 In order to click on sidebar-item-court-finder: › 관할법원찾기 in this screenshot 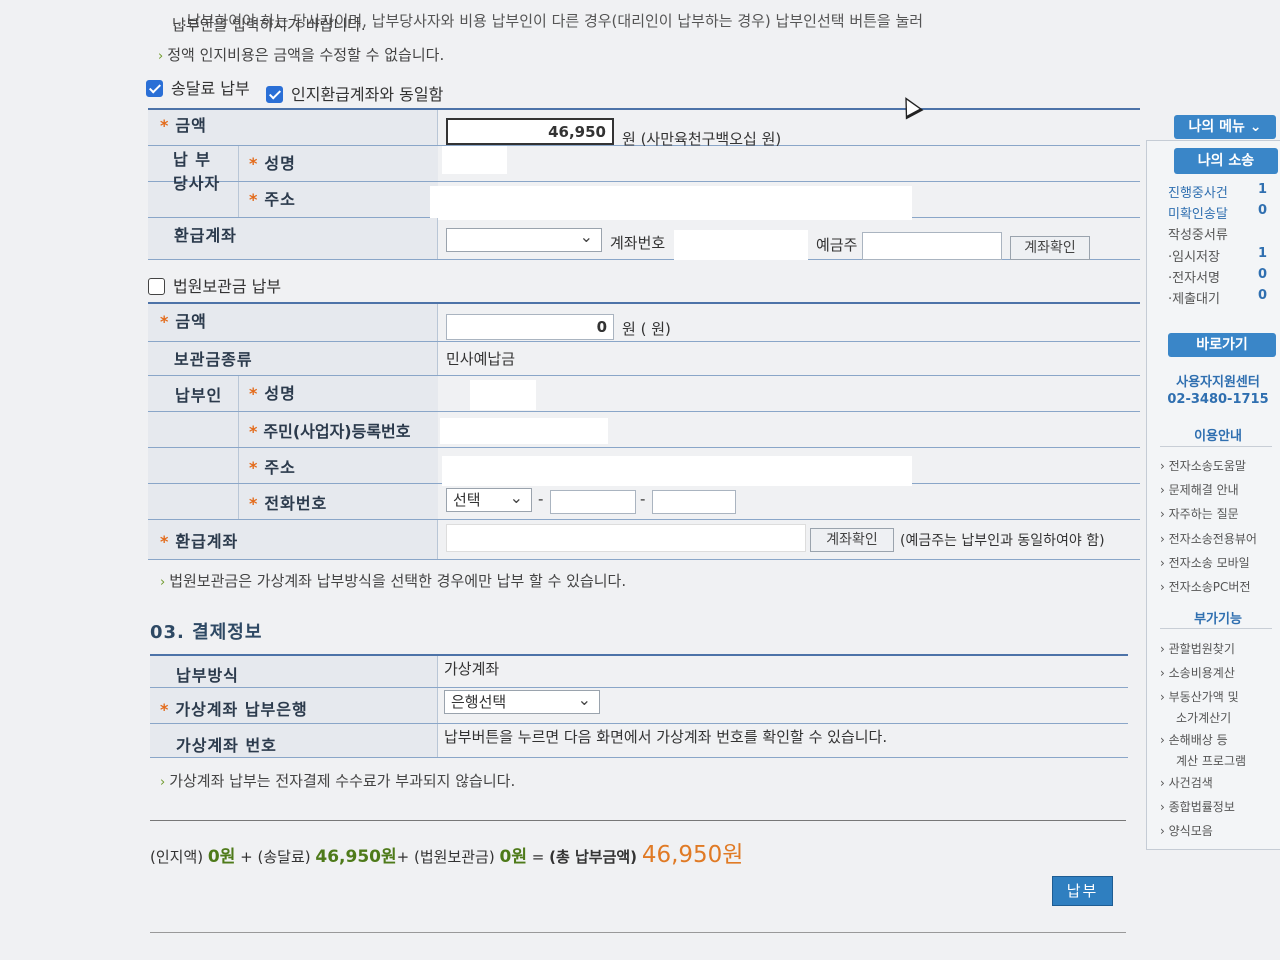, I will do `click(1197, 648)`.